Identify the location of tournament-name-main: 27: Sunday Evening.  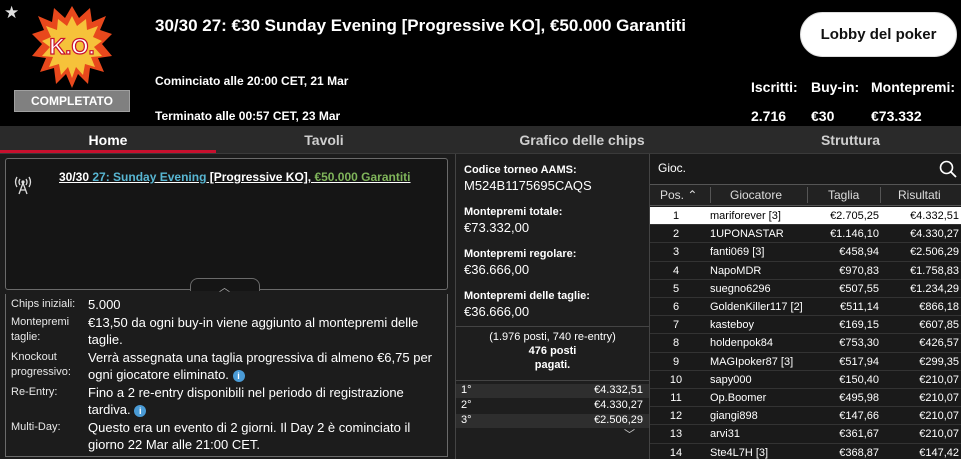
(149, 177).